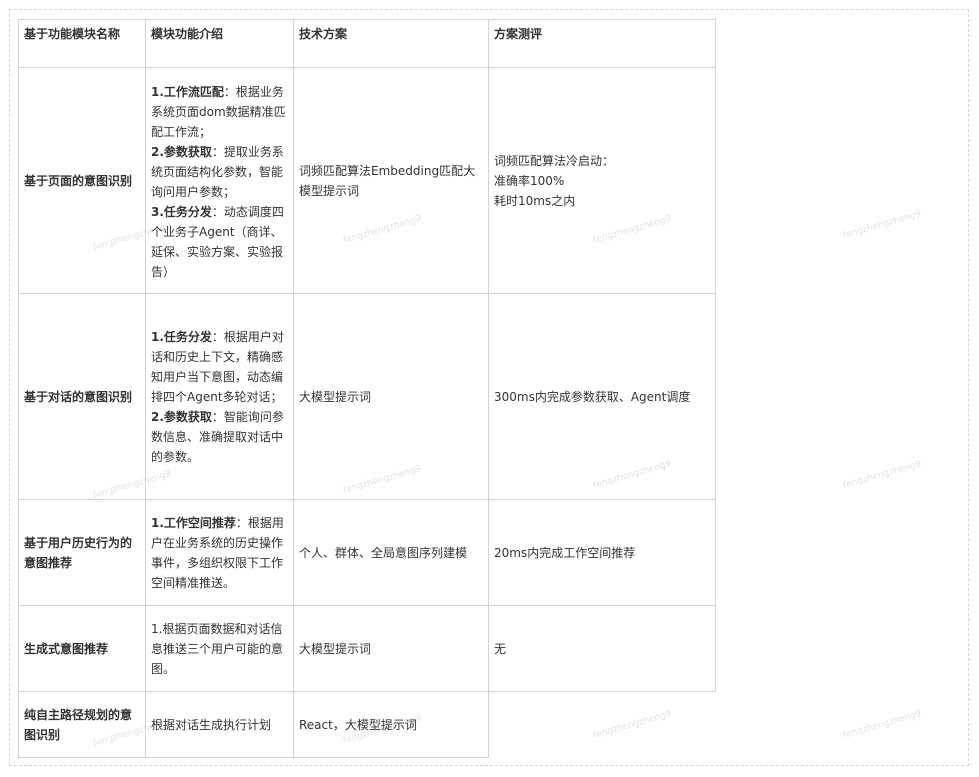 The width and height of the screenshot is (979, 777). What do you see at coordinates (219, 43) in the screenshot?
I see `header-module-intro: 模块功能介绍` at bounding box center [219, 43].